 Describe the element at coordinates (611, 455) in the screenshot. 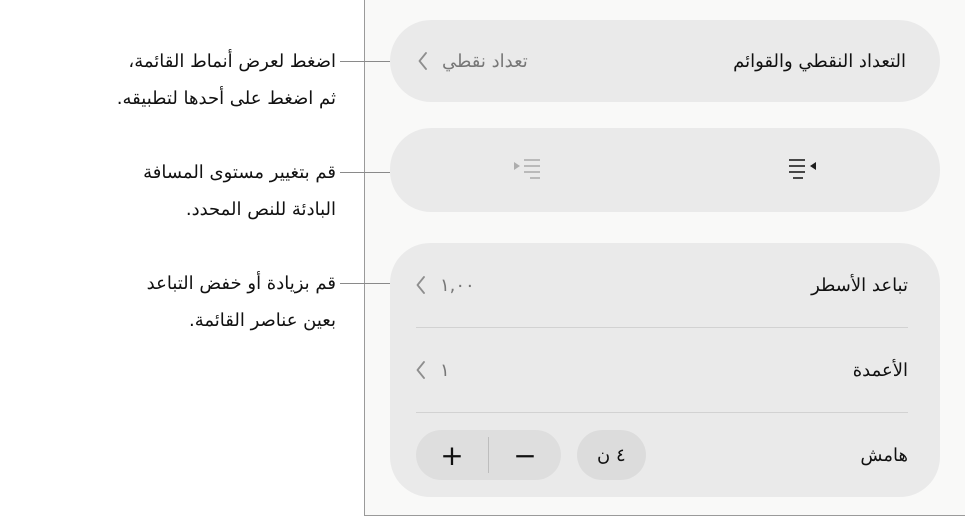

I see `value-badge: ٤ ن` at that location.